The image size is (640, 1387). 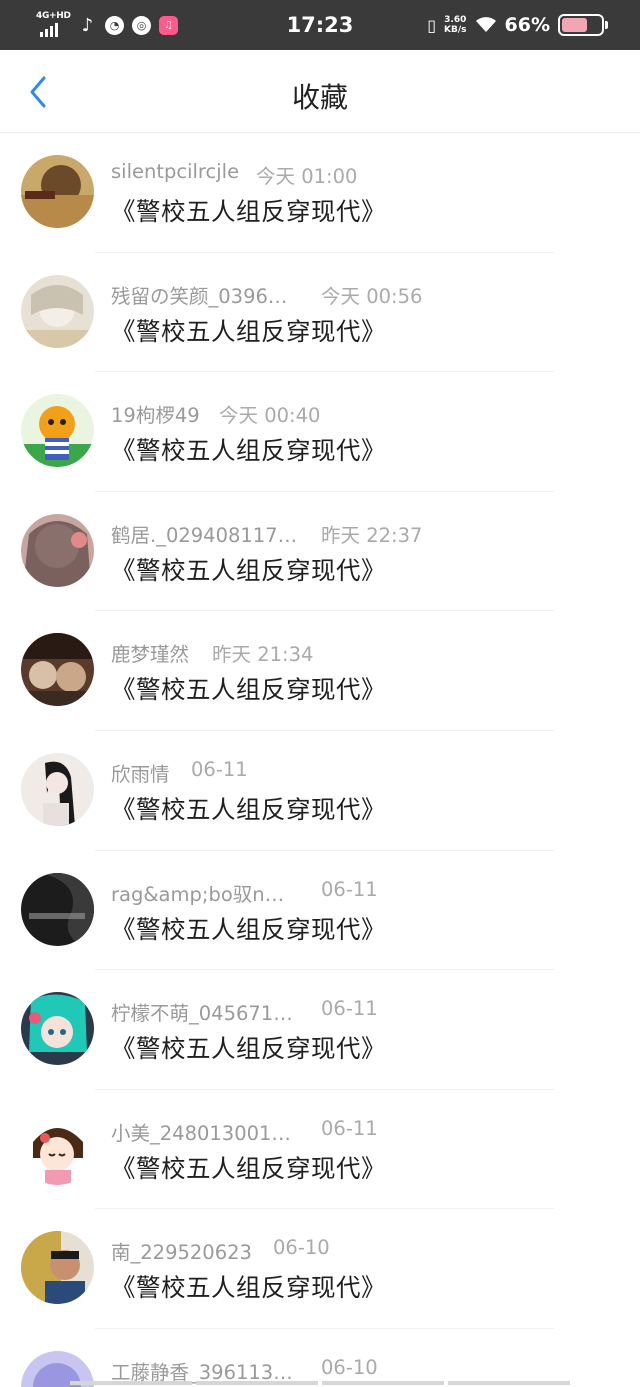 I want to click on list-item: 鹿梦瑾然 昨天 21:34 《警校五人组反穿现代》, so click(x=320, y=671).